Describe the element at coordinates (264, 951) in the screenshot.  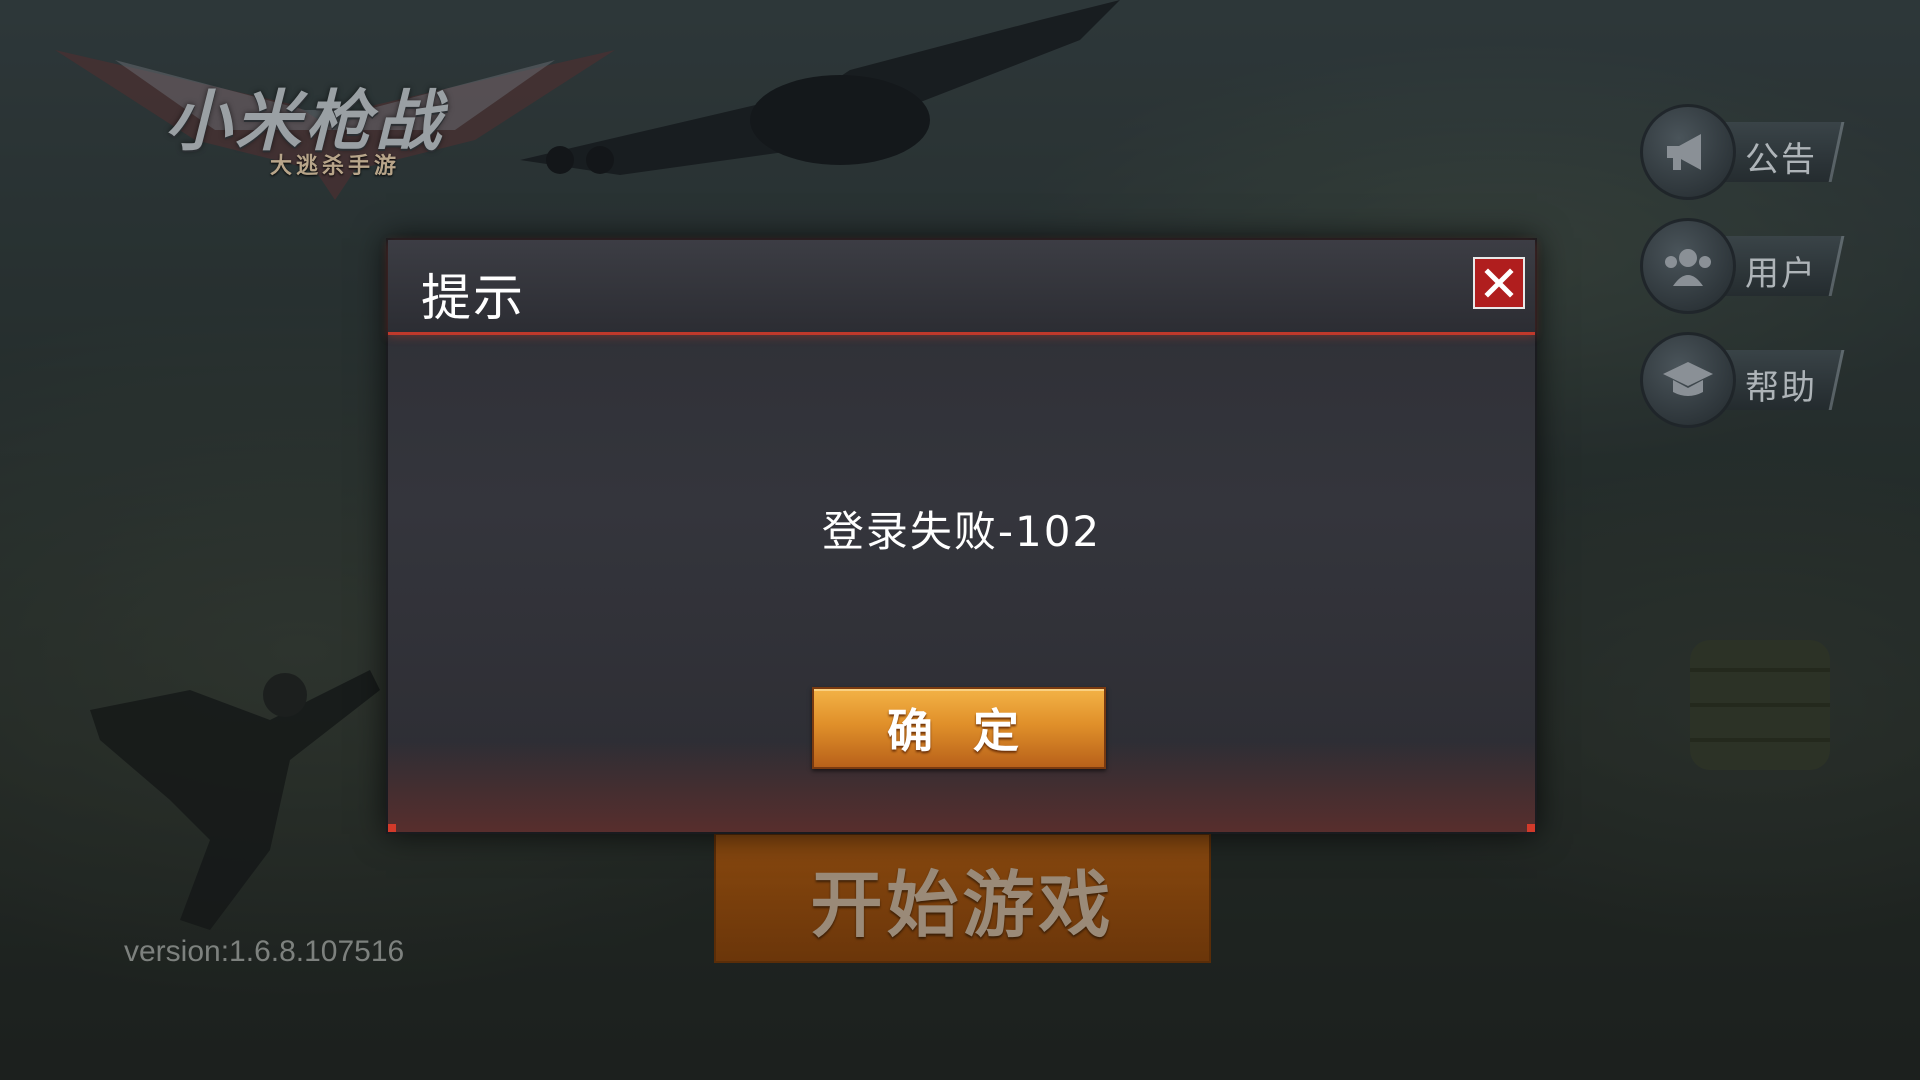
I see `version-text: version:1.6.8.107516` at that location.